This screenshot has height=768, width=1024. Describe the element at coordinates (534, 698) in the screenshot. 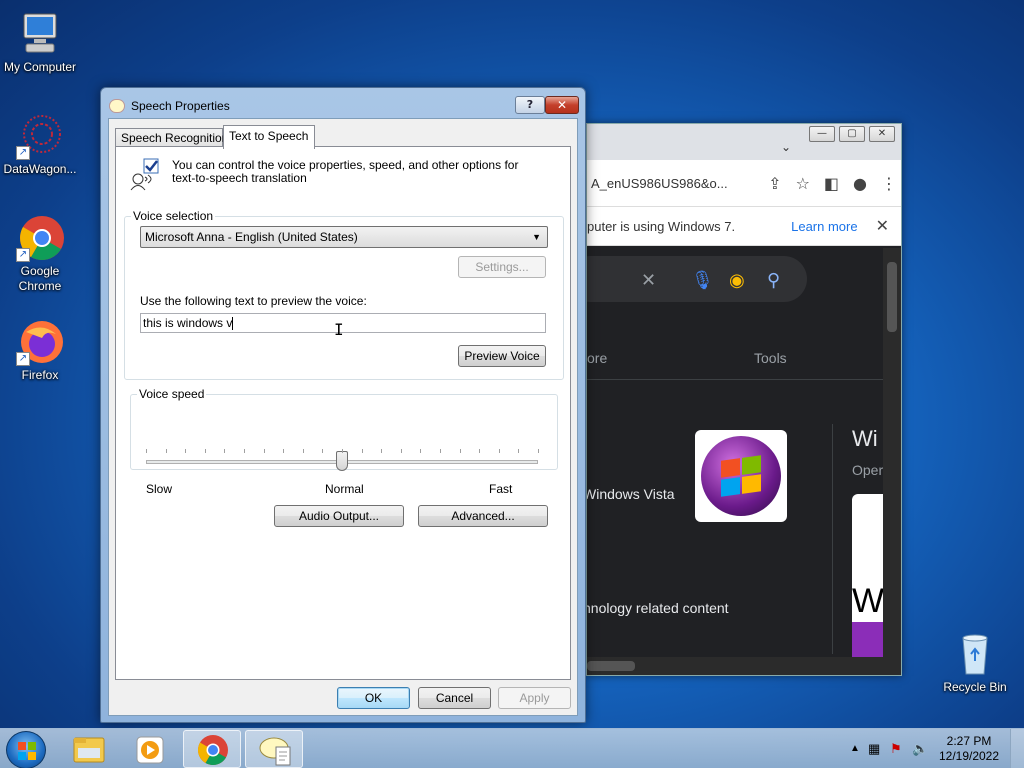

I see `apply-button: Apply` at that location.